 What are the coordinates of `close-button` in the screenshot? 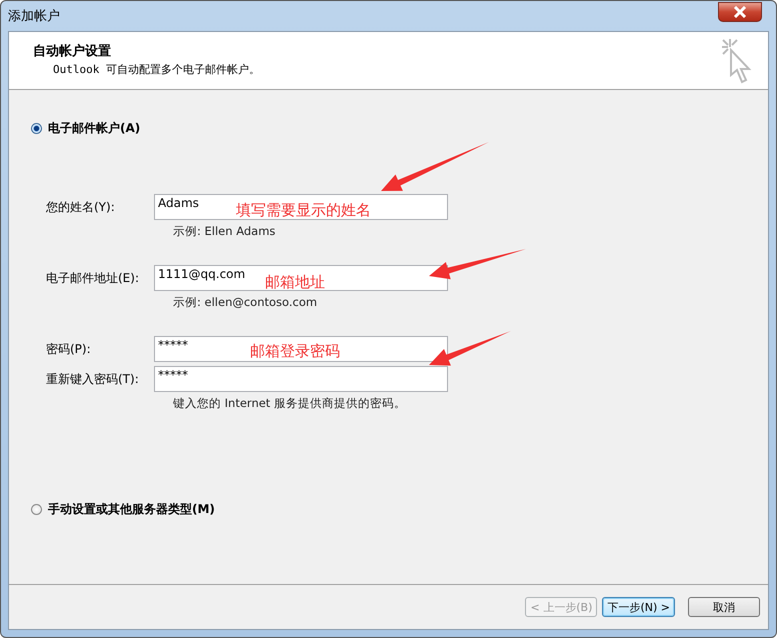 It's located at (740, 12).